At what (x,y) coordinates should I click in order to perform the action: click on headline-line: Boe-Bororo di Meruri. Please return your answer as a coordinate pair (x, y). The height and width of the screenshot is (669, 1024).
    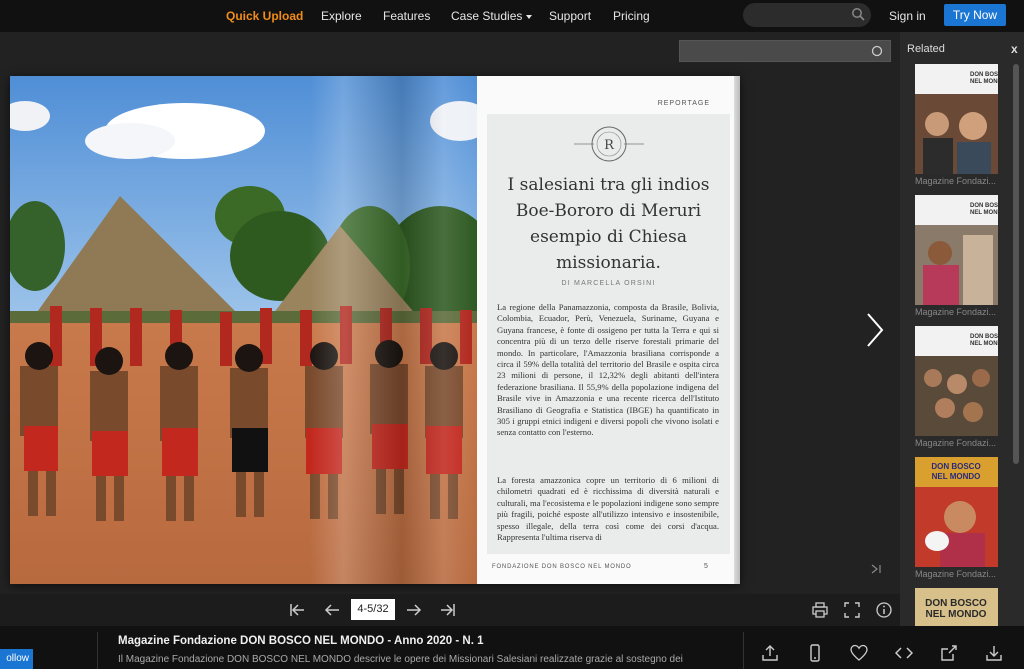
    Looking at the image, I should click on (608, 211).